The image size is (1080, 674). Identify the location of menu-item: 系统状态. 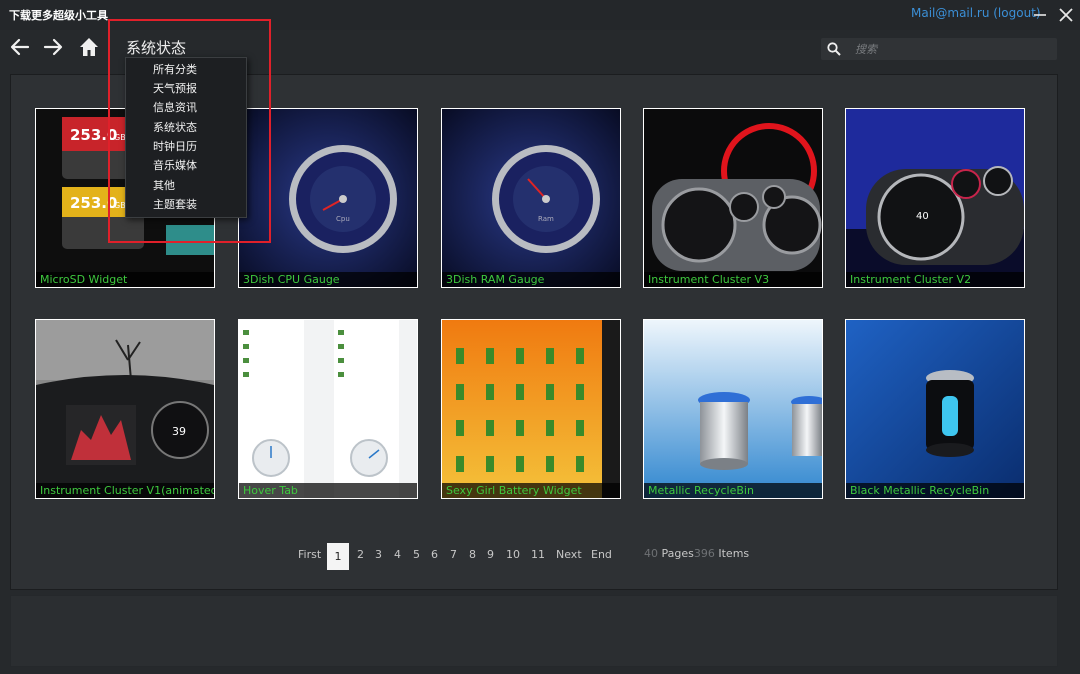
(175, 127).